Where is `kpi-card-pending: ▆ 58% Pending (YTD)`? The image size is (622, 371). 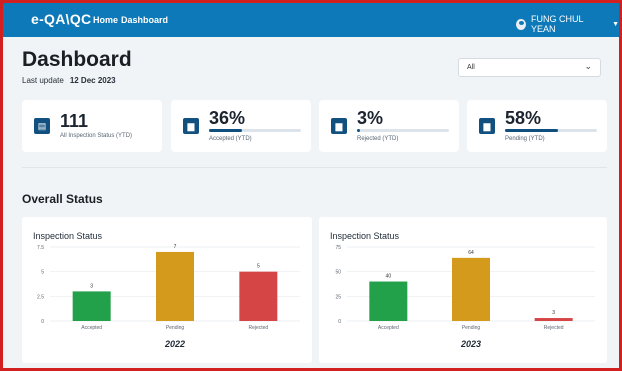 kpi-card-pending: ▆ 58% Pending (YTD) is located at coordinates (537, 126).